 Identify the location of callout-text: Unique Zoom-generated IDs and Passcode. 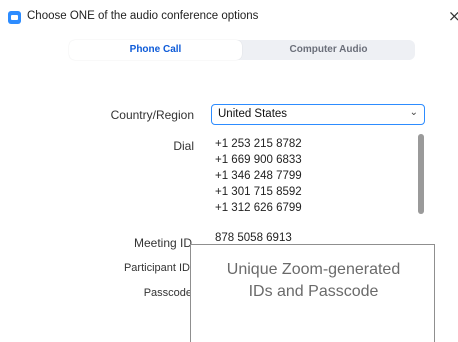
(313, 281).